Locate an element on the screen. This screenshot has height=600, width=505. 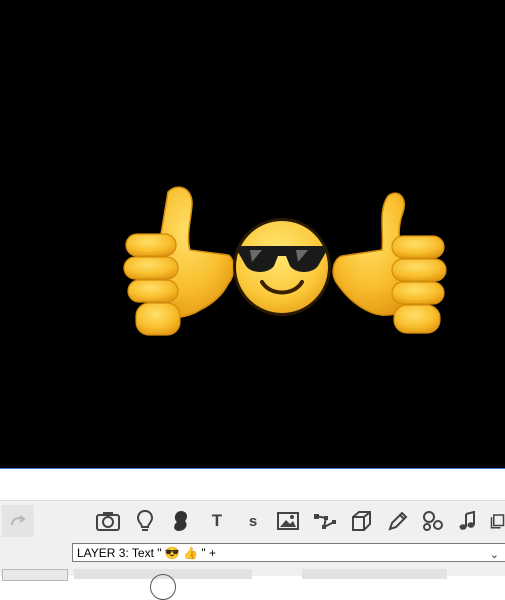
timeline-spacer is located at coordinates (252, 484).